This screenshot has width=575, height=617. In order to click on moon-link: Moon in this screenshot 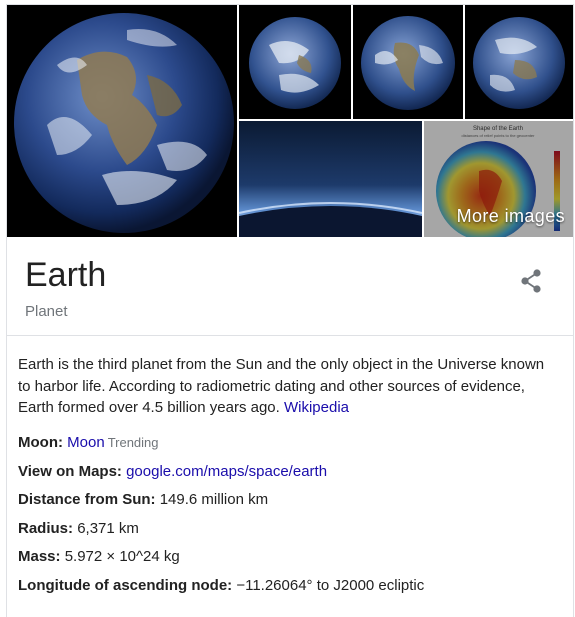, I will do `click(86, 442)`.